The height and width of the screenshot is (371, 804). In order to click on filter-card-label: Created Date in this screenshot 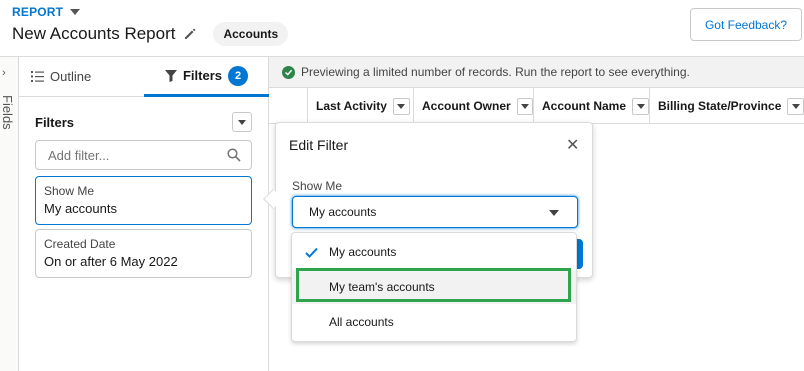, I will do `click(80, 244)`.